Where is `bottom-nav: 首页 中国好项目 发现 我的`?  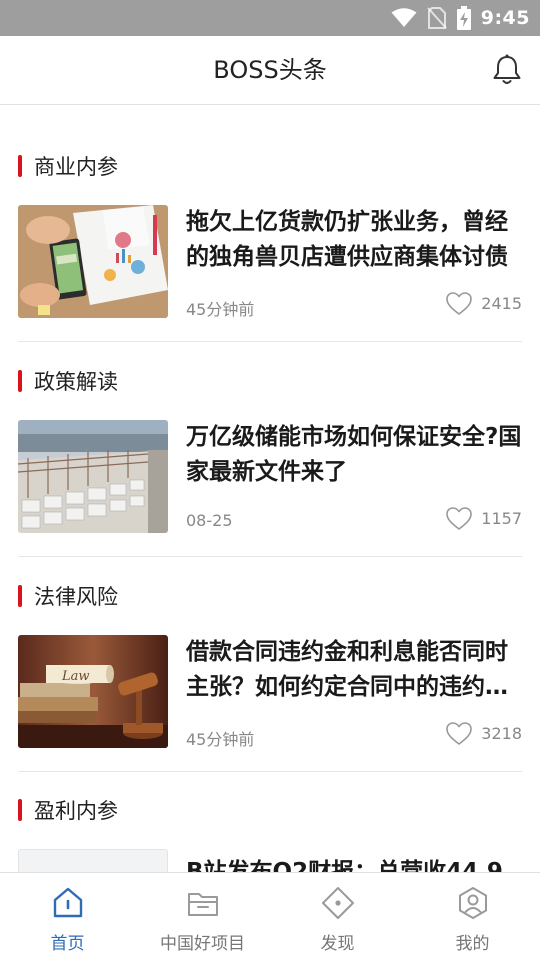 bottom-nav: 首页 中国好项目 发现 我的 is located at coordinates (270, 916).